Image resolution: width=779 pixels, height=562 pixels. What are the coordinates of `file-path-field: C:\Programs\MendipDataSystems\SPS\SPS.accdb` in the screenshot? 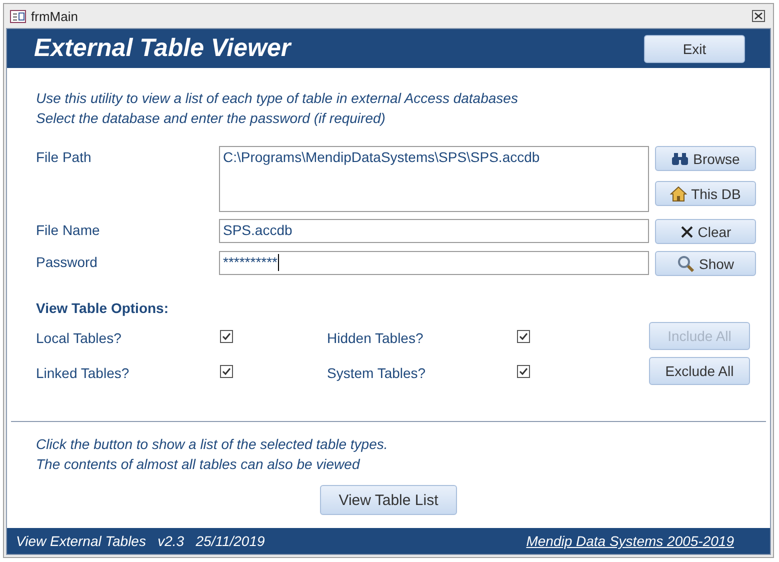 It's located at (434, 179).